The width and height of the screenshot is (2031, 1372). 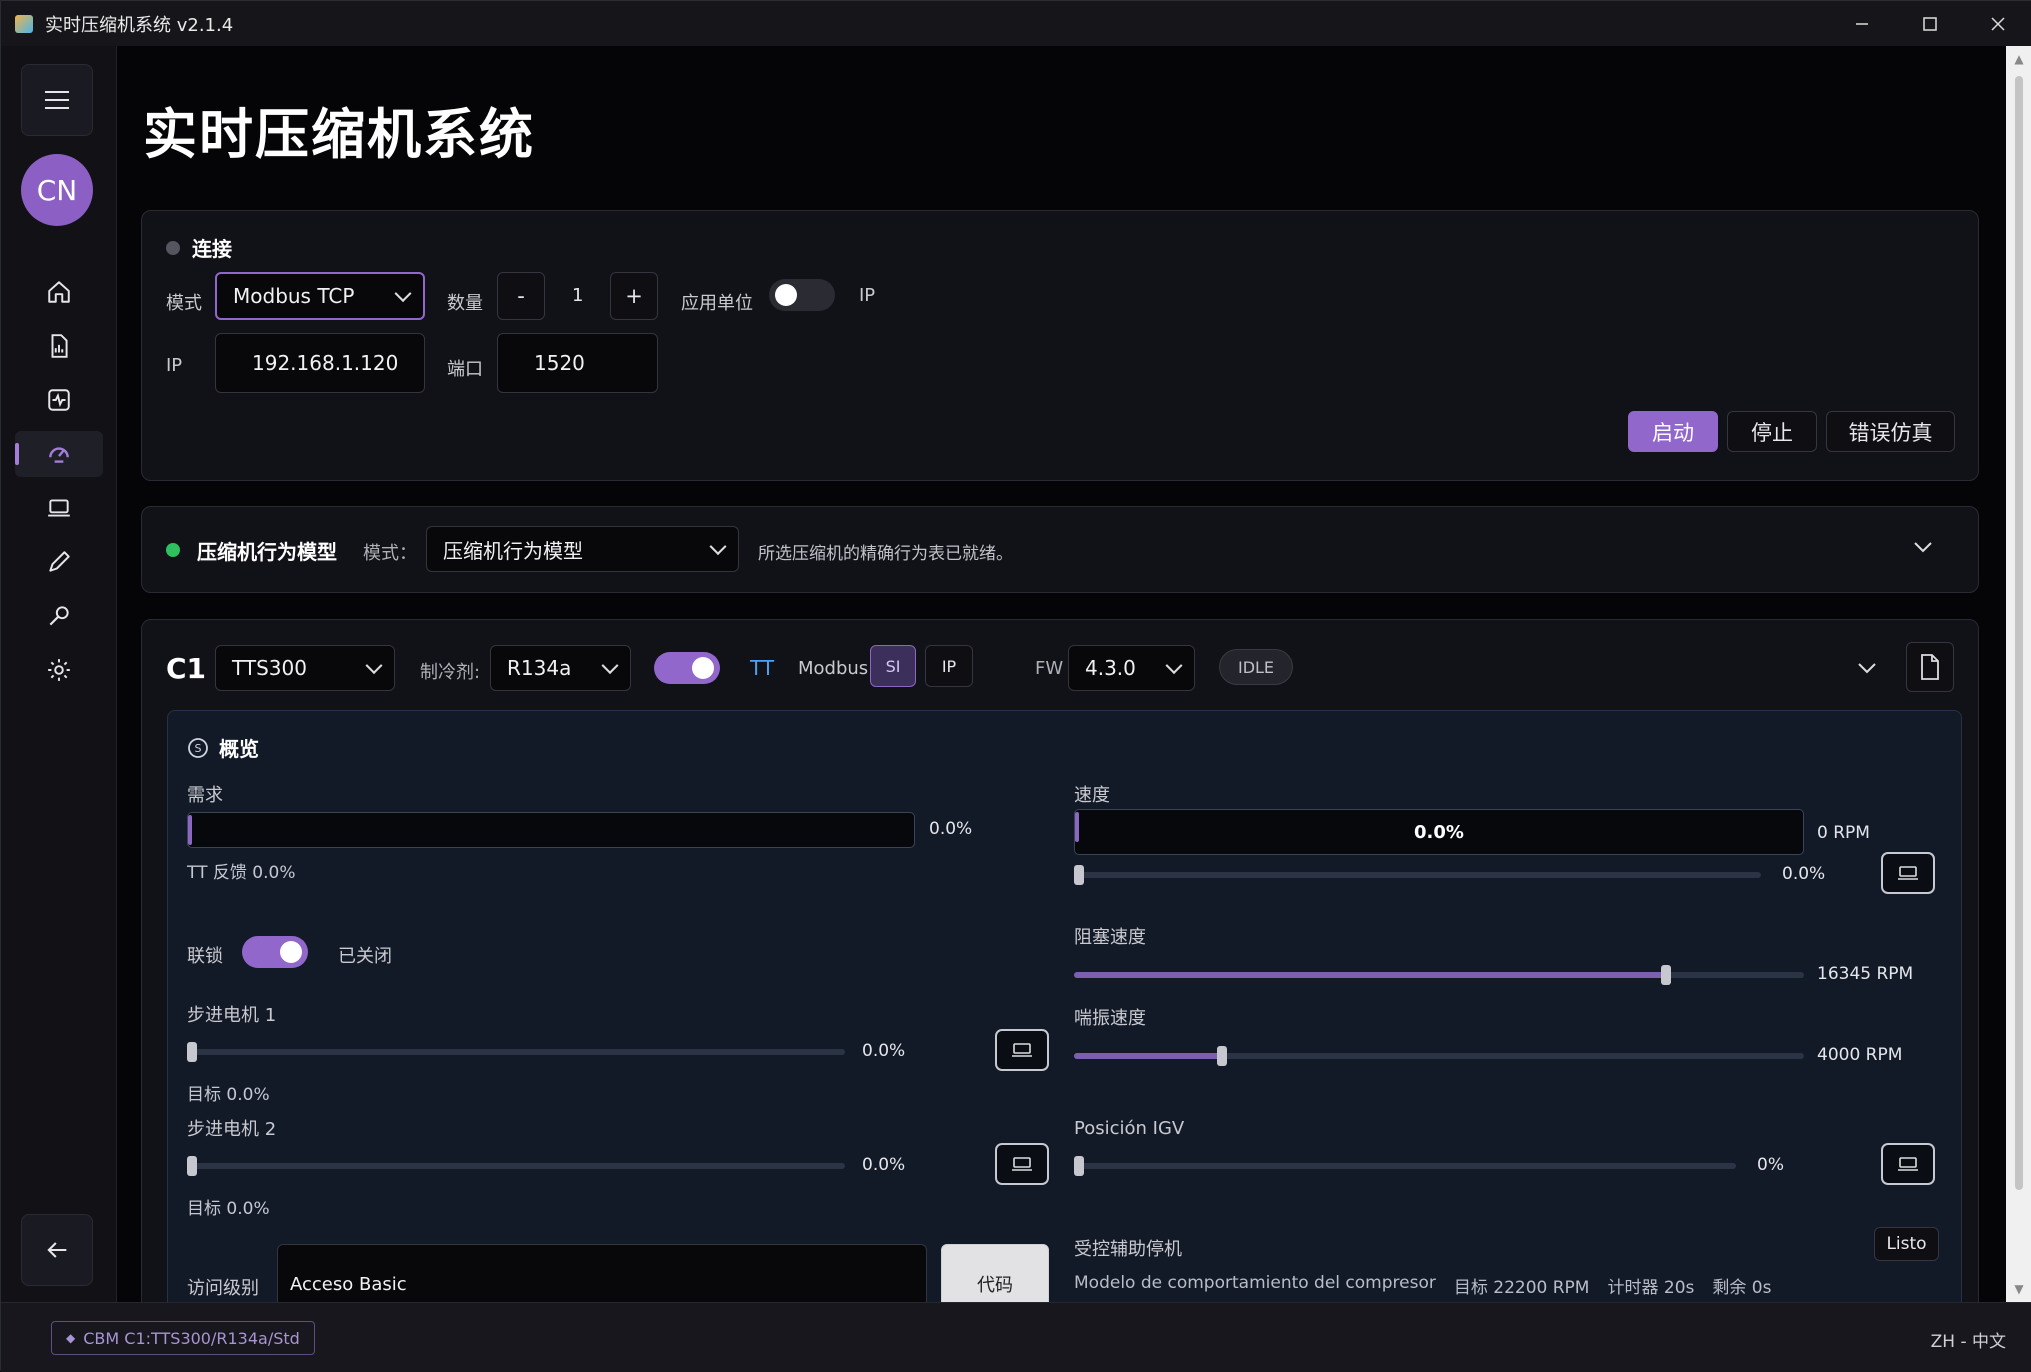 What do you see at coordinates (1256, 667) in the screenshot?
I see `state-badge: IDLE` at bounding box center [1256, 667].